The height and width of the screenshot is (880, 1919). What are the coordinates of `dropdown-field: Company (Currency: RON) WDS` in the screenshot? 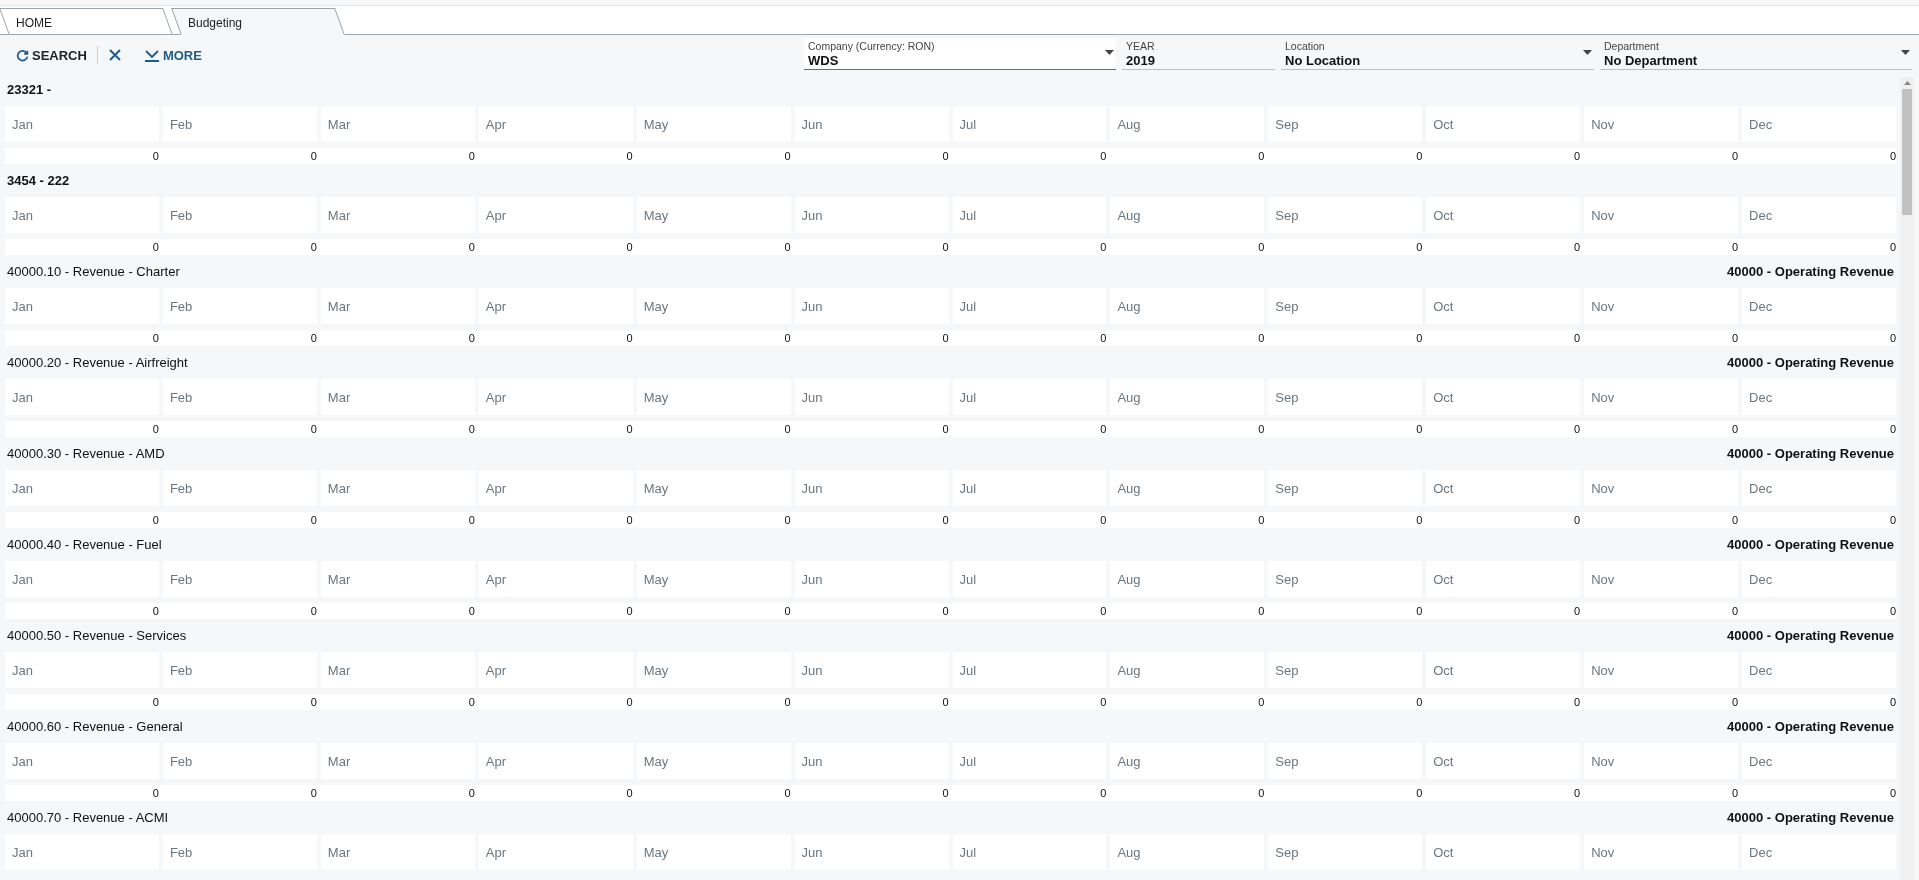 It's located at (960, 54).